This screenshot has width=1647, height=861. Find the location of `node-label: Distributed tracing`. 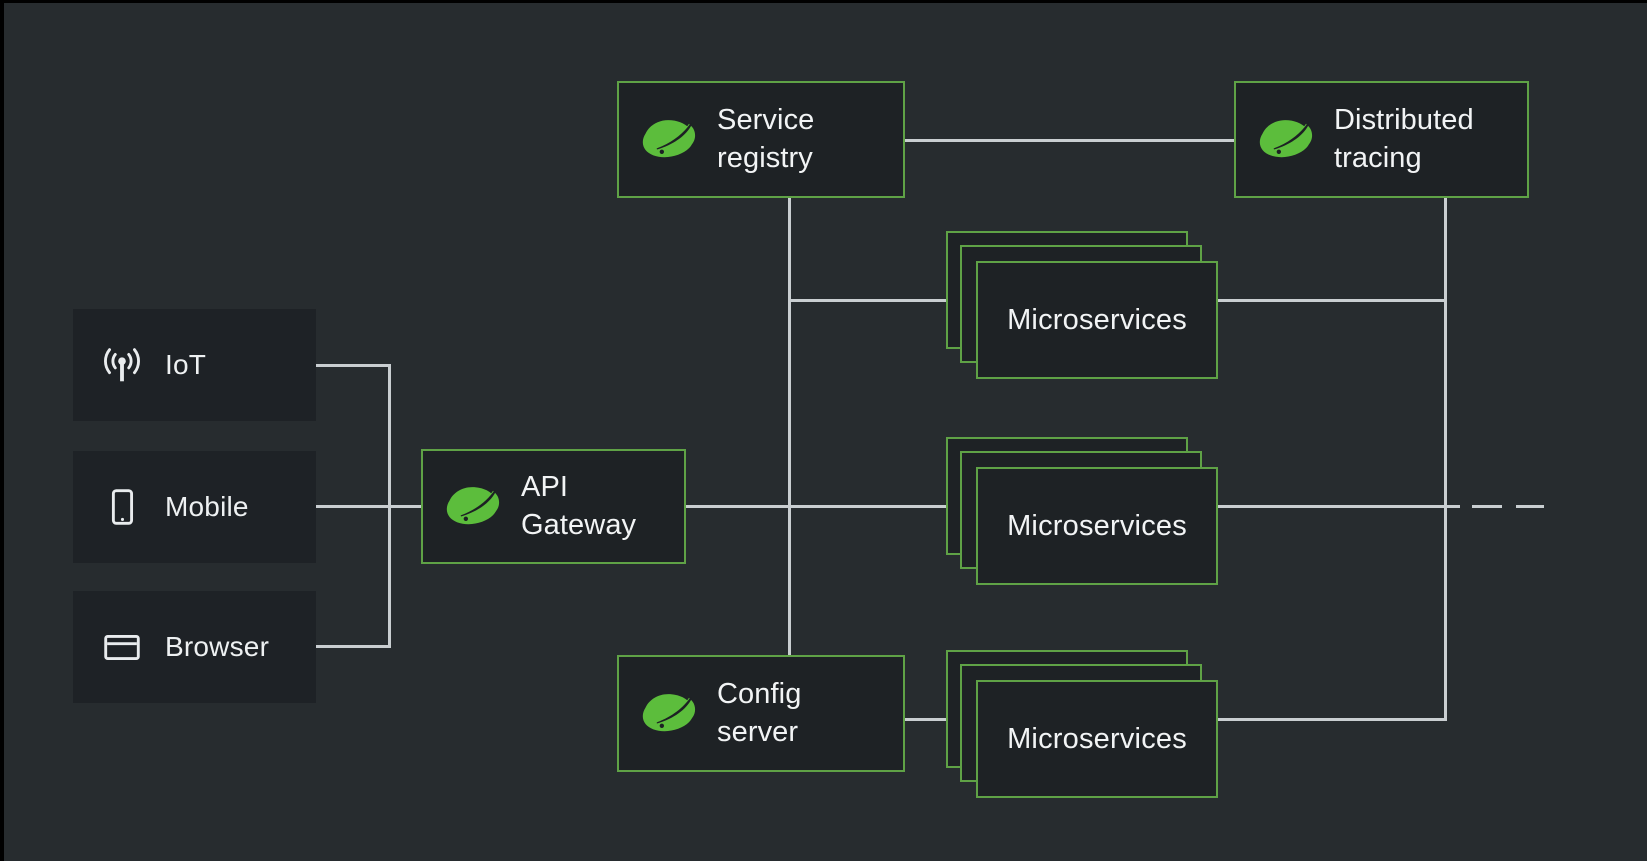

node-label: Distributed tracing is located at coordinates (1404, 139).